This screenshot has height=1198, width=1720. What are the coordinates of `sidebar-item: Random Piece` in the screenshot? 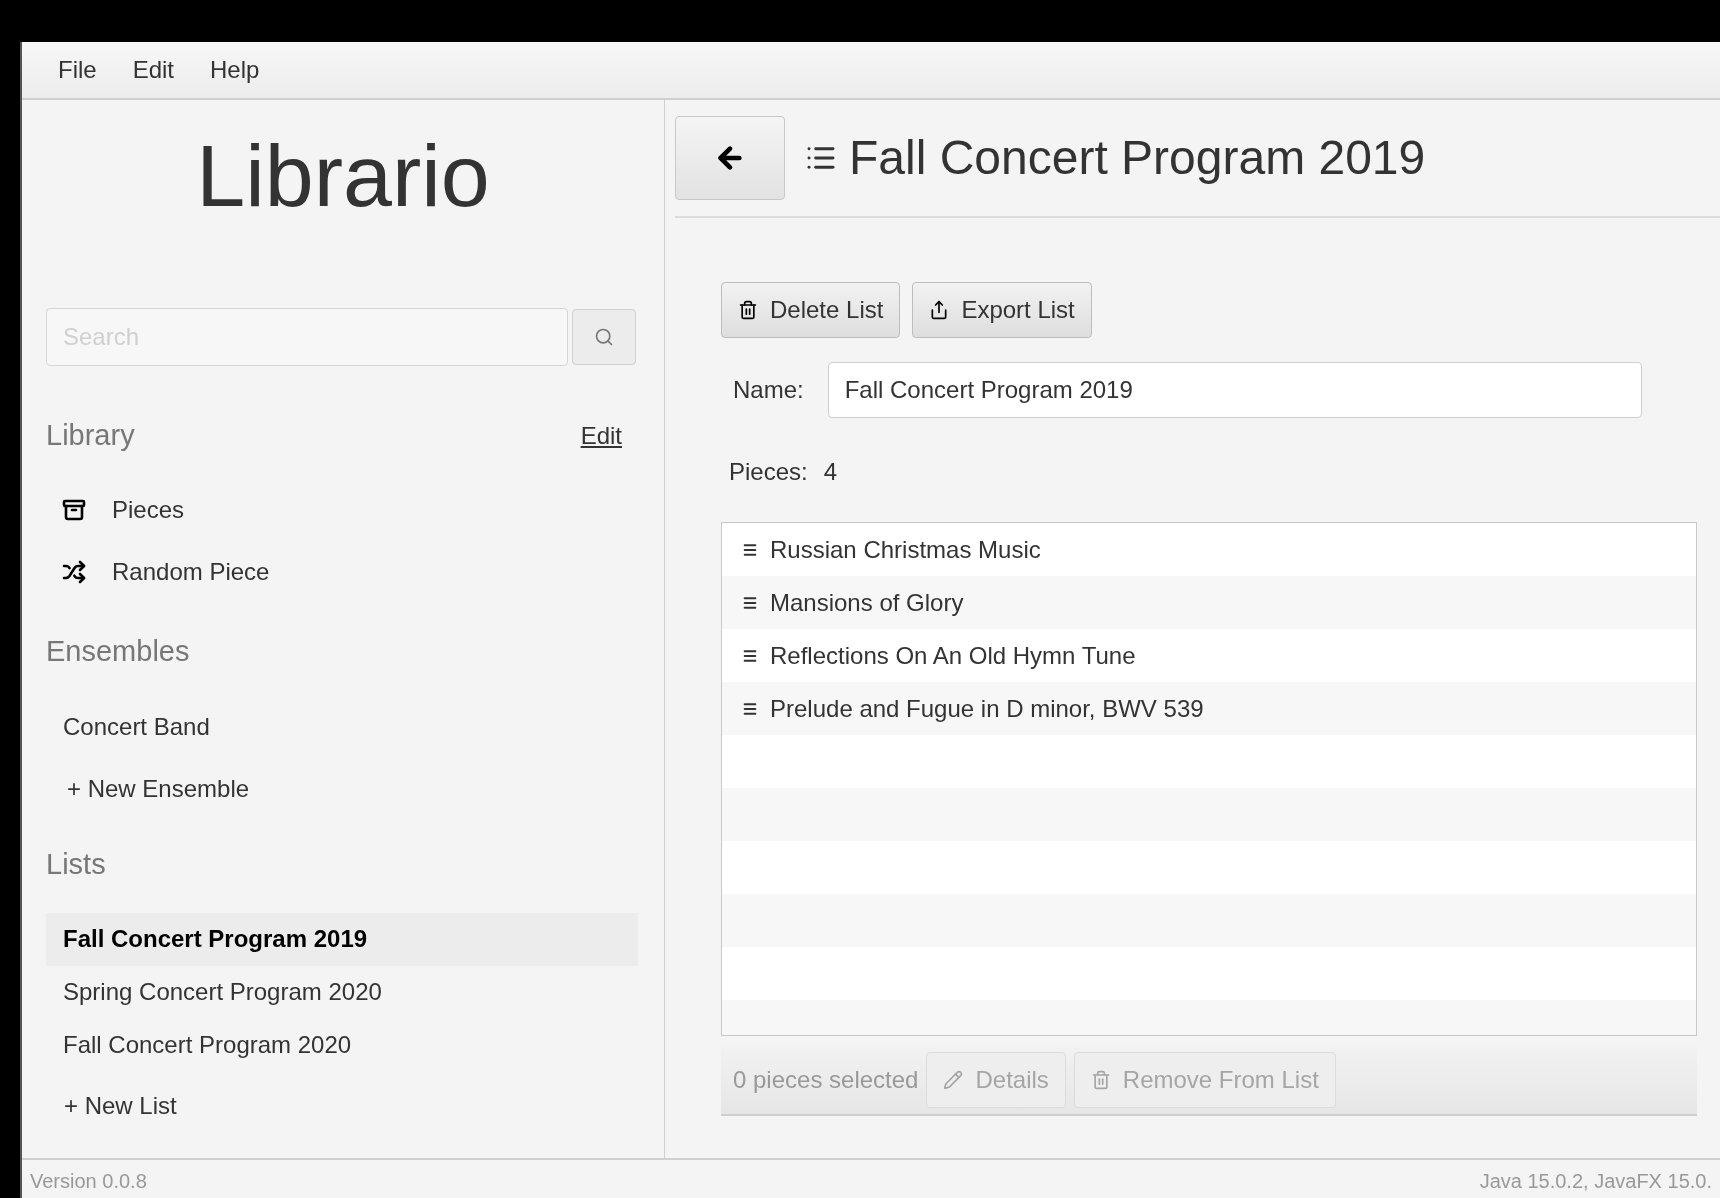 It's located at (191, 571).